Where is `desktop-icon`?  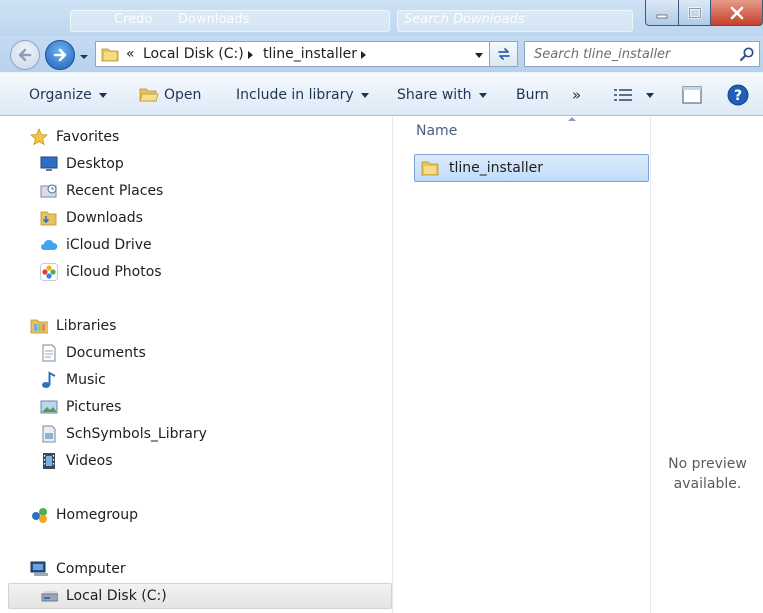
desktop-icon is located at coordinates (49, 164).